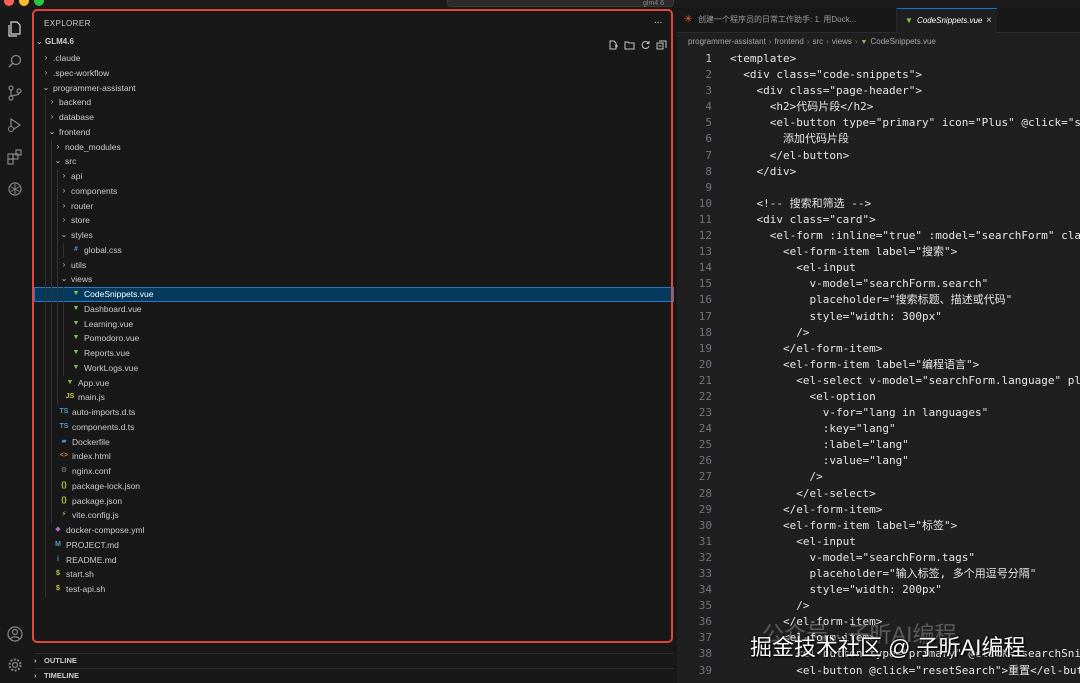  I want to click on file-row: ▼ CodeSnippets.vue, so click(354, 294).